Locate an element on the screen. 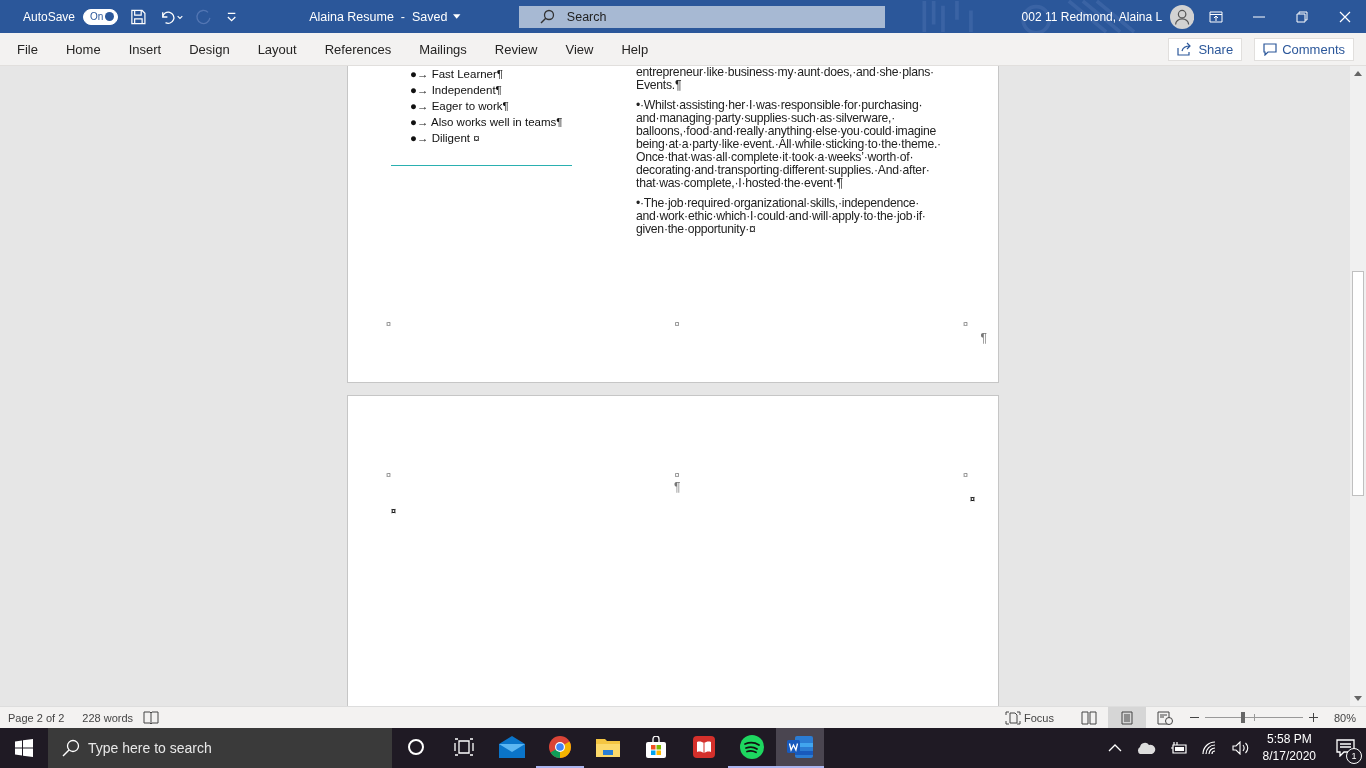  skill-item: ●→ Diligent ¤ is located at coordinates (445, 138).